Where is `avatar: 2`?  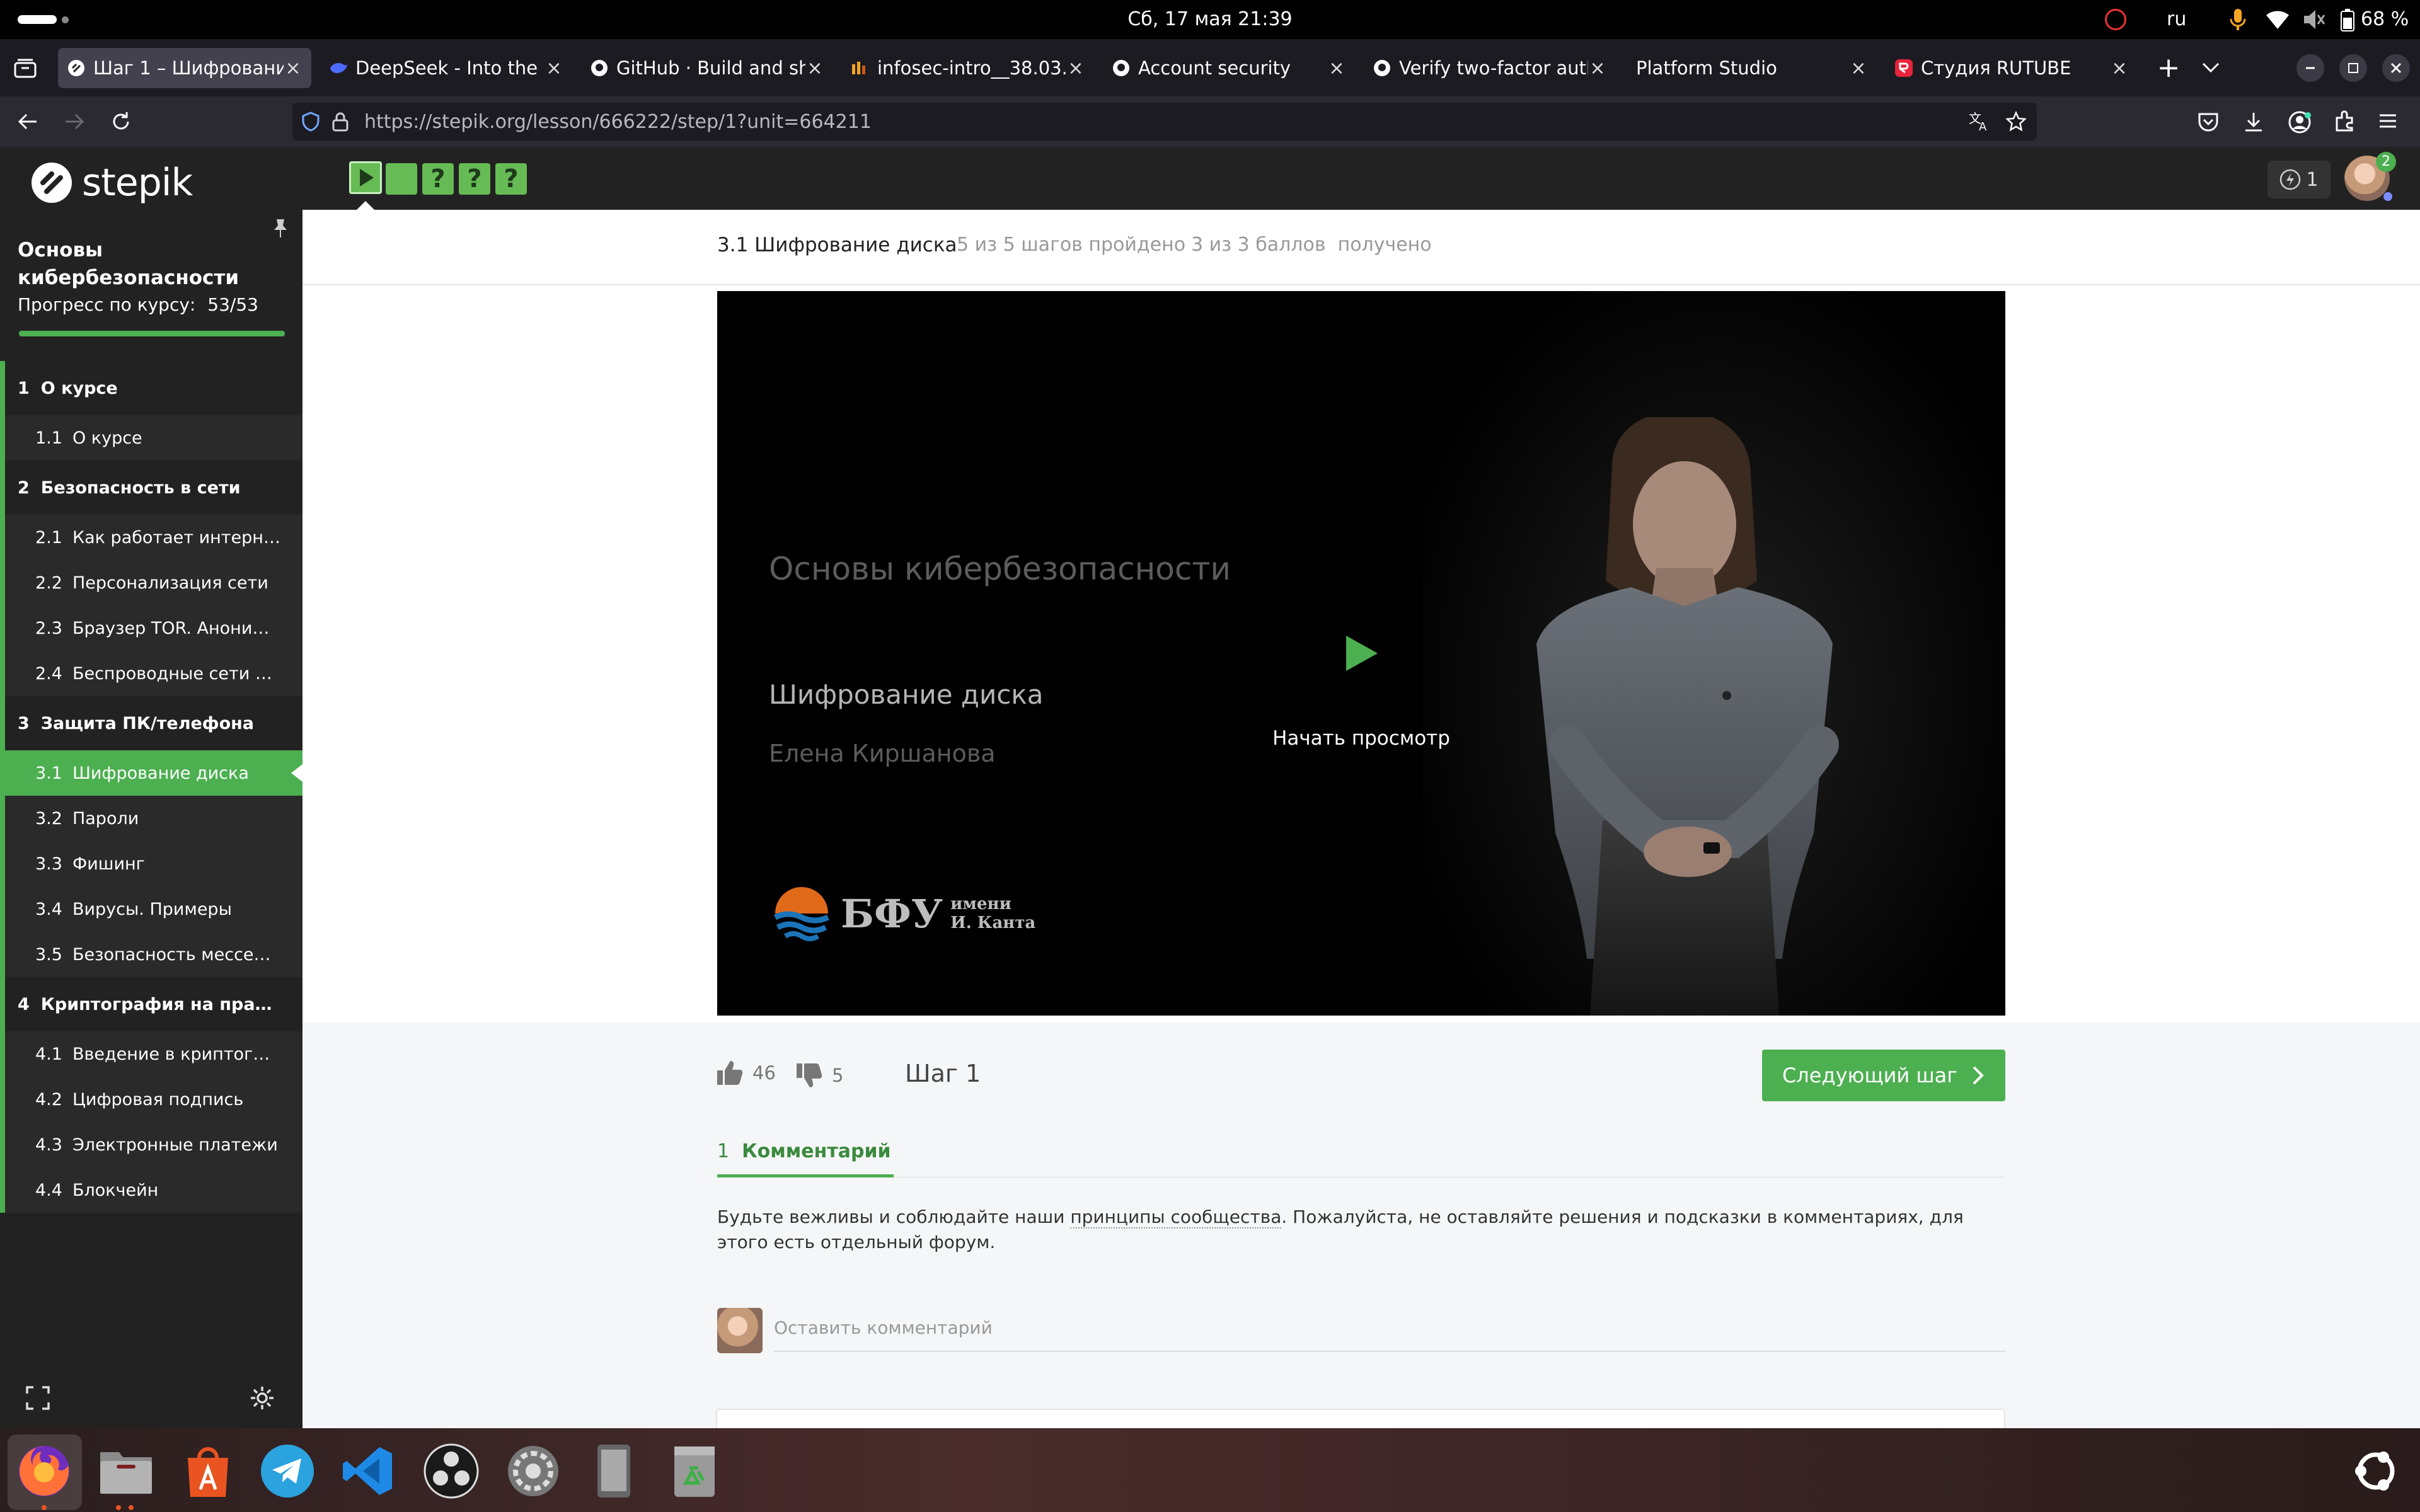
avatar: 2 is located at coordinates (2370, 176).